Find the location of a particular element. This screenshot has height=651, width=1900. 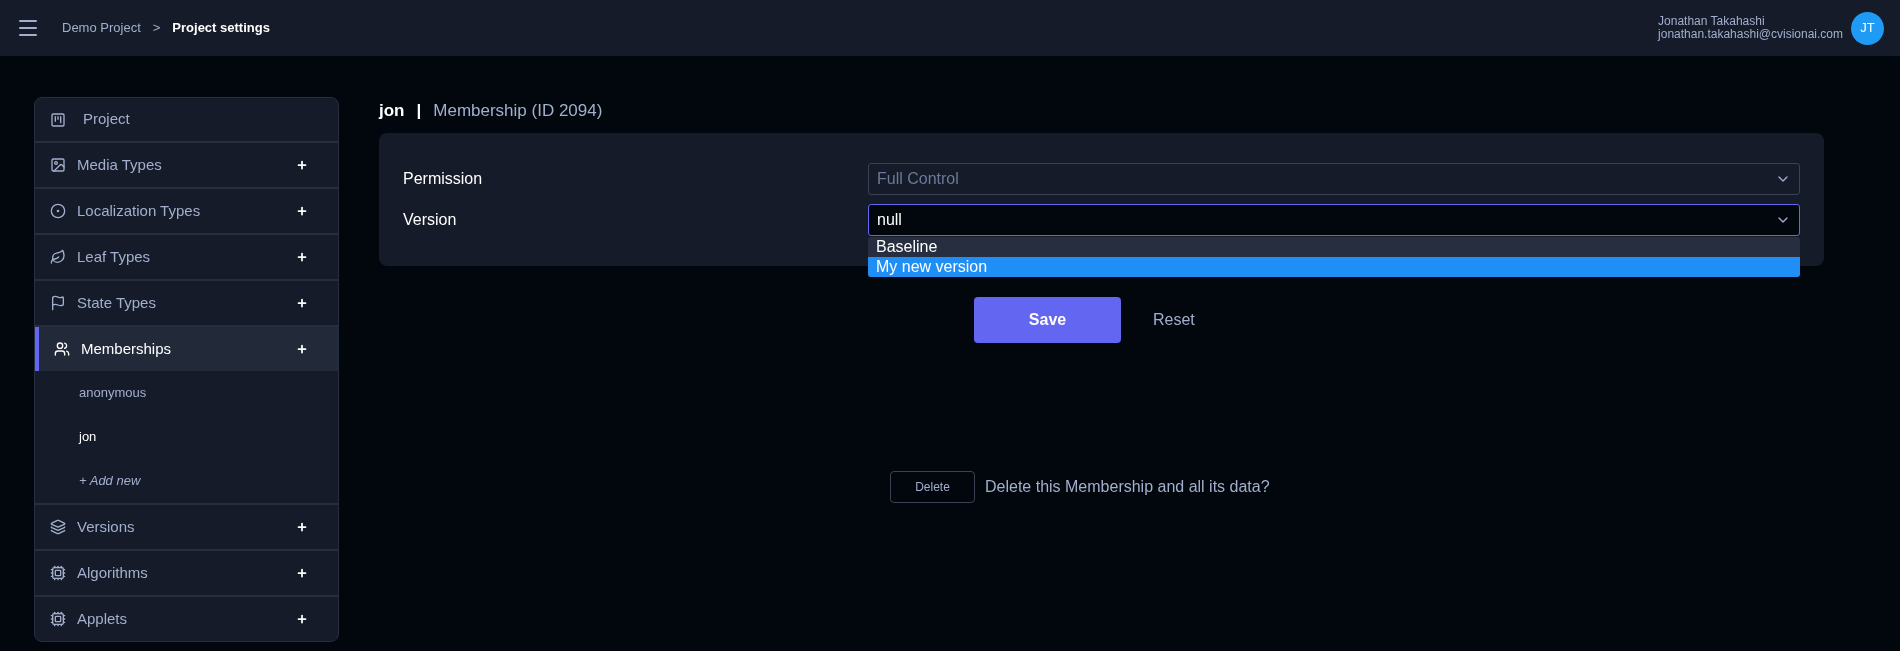

sidebar-item: State Types is located at coordinates (186, 303).